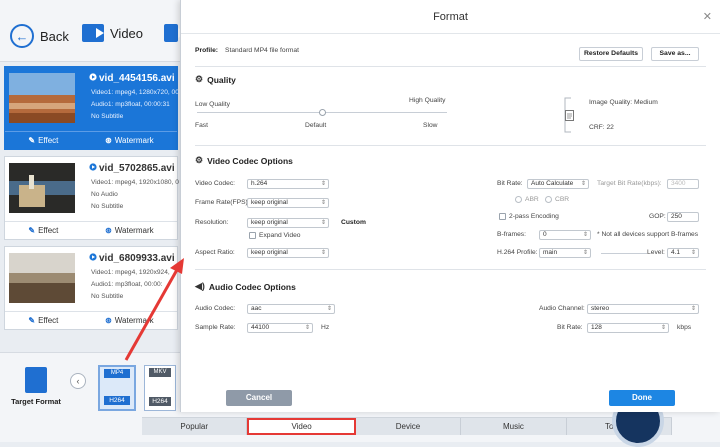 Image resolution: width=720 pixels, height=447 pixels. Describe the element at coordinates (325, 327) in the screenshot. I see `hz-unit: Hz` at that location.